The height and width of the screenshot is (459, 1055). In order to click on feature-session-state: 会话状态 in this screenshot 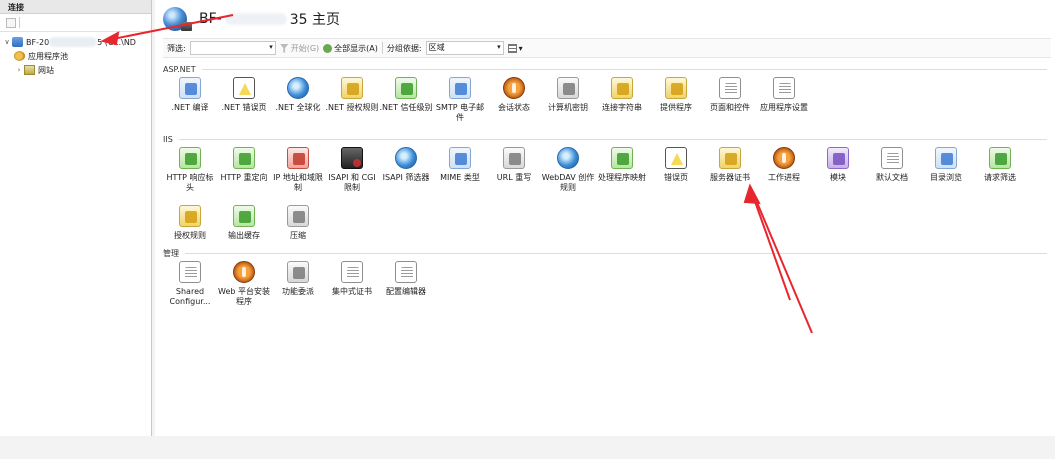, I will do `click(514, 103)`.